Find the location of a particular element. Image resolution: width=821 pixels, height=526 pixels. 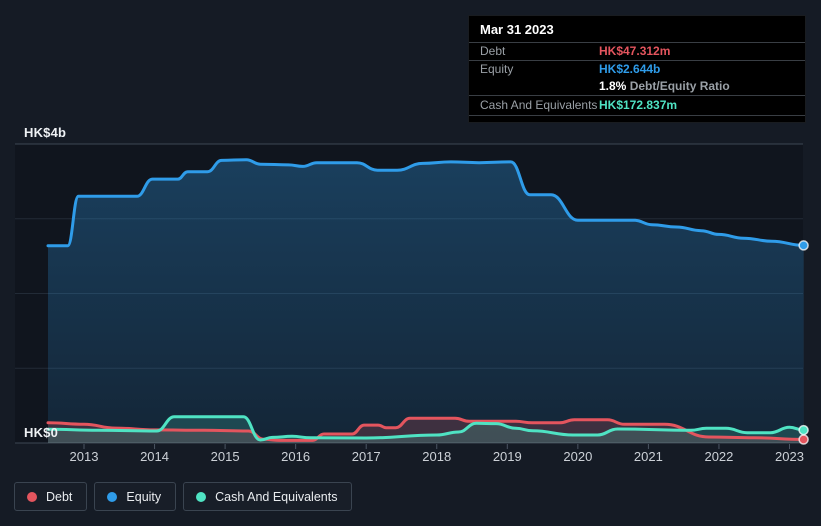

x-axis-label-2015: 2015 is located at coordinates (225, 456).